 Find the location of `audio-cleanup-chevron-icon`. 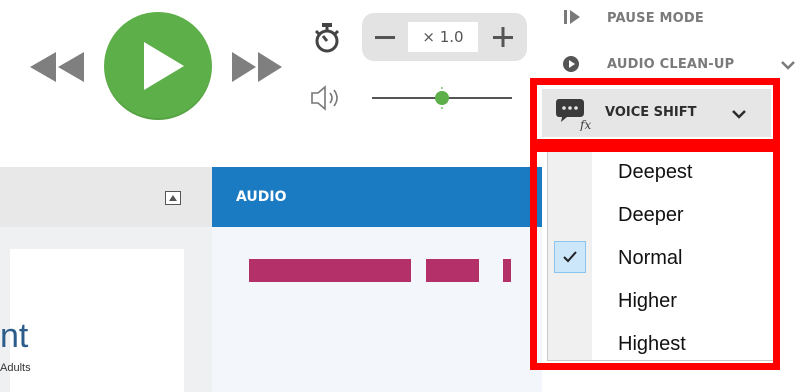

audio-cleanup-chevron-icon is located at coordinates (788, 64).